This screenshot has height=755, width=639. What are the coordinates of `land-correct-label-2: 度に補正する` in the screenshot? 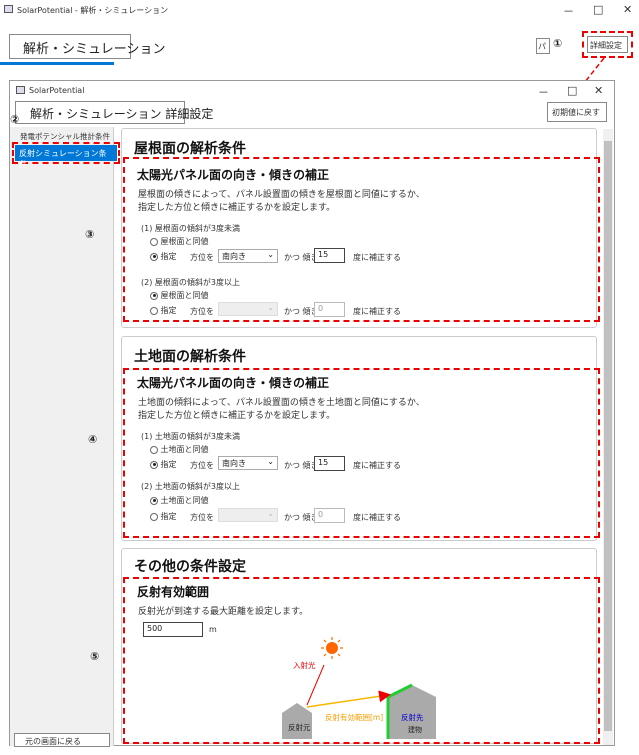 It's located at (377, 517).